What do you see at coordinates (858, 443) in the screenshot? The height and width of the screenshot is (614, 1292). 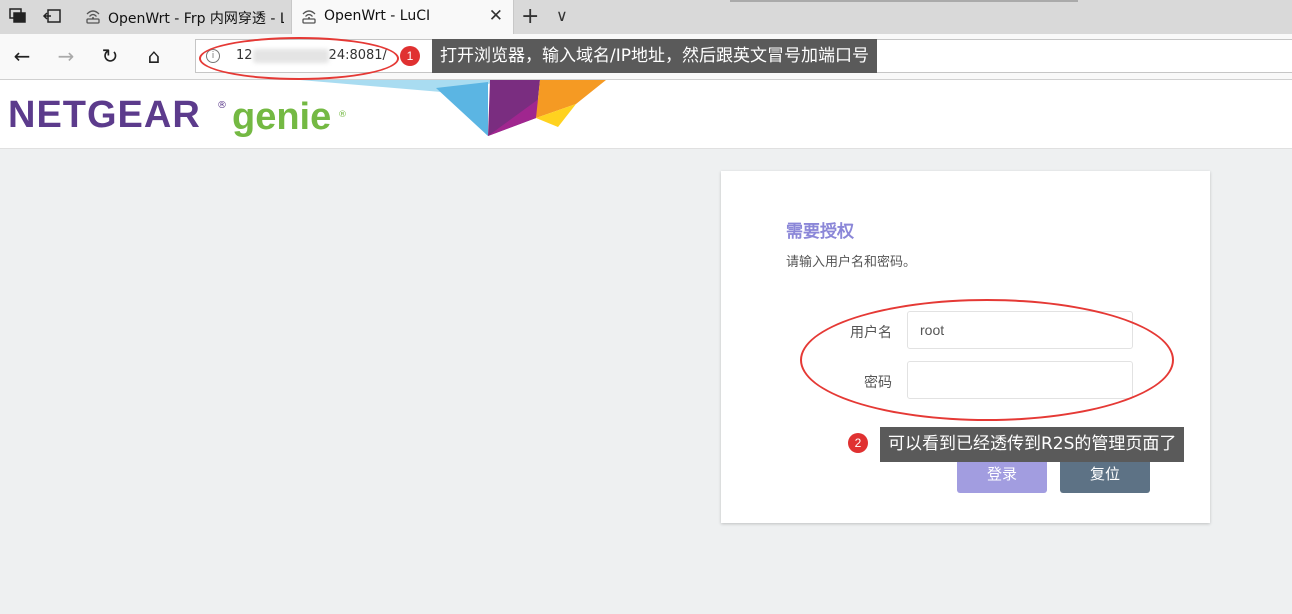 I see `annotation-badge: 2` at bounding box center [858, 443].